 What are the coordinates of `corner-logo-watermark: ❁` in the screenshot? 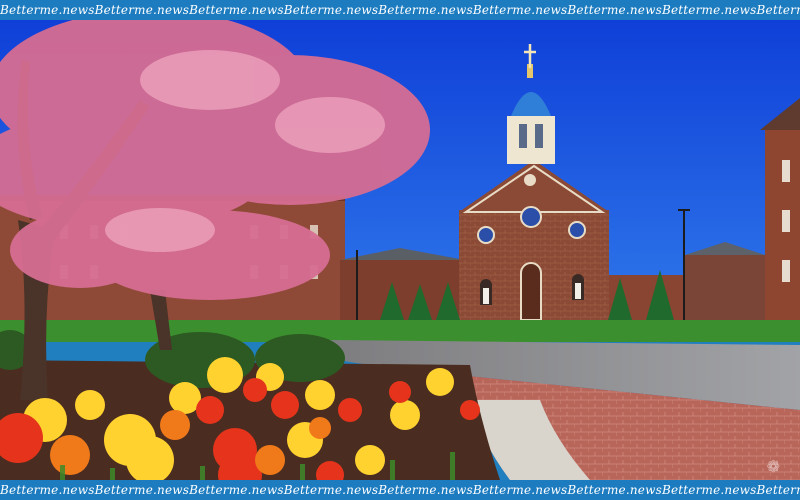 It's located at (773, 466).